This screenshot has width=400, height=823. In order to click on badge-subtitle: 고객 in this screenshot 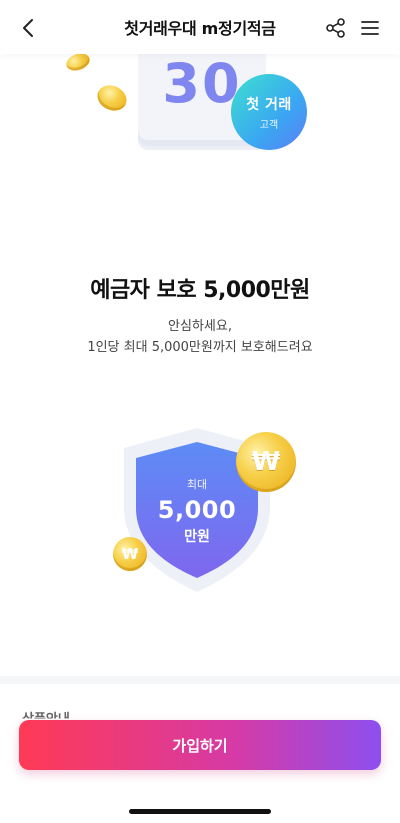, I will do `click(269, 125)`.